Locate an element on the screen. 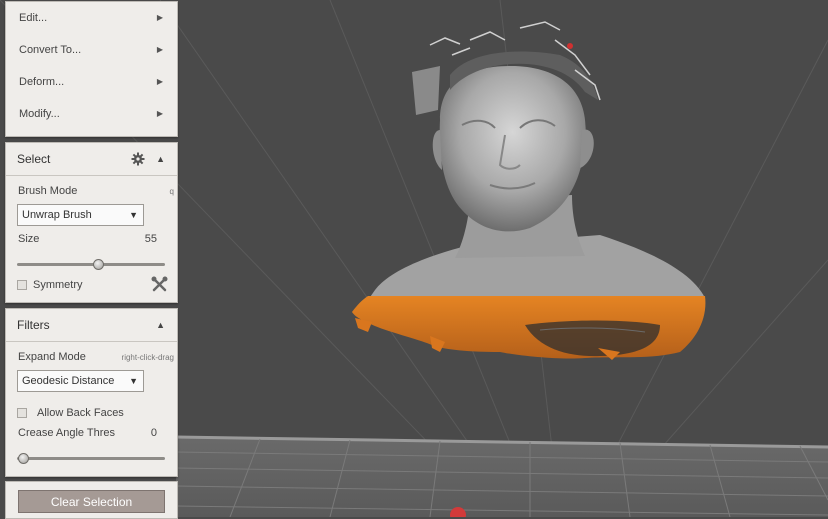 This screenshot has width=828, height=519. expand-mode-value: Geodesic Distance is located at coordinates (68, 381).